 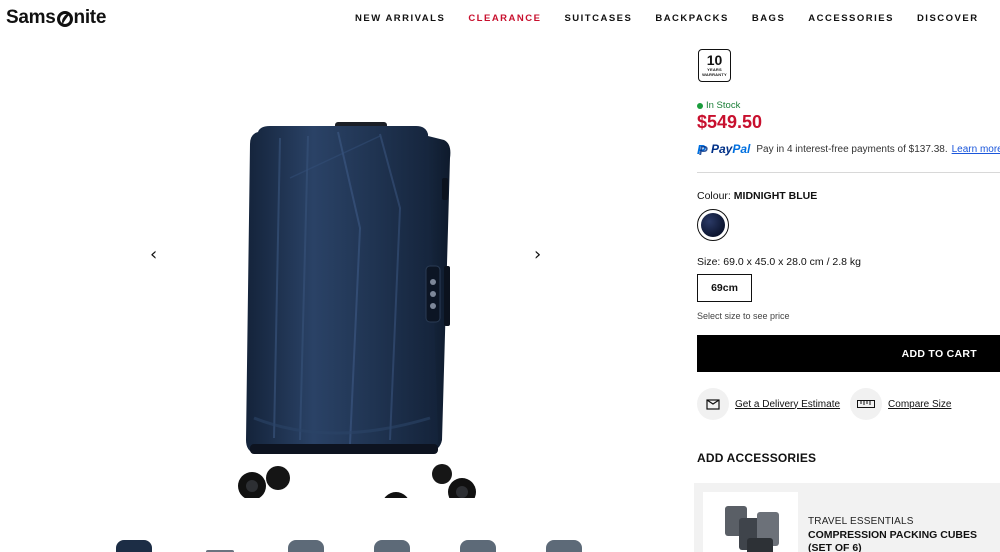 I want to click on product-price: $549.50, so click(x=730, y=122).